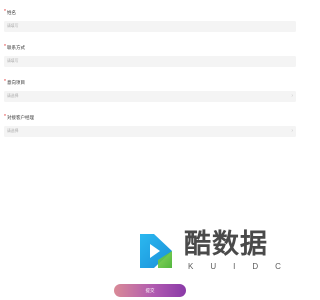 This screenshot has width=320, height=300. Describe the element at coordinates (150, 117) in the screenshot. I see `manager-label: * 对接客户经理` at that location.